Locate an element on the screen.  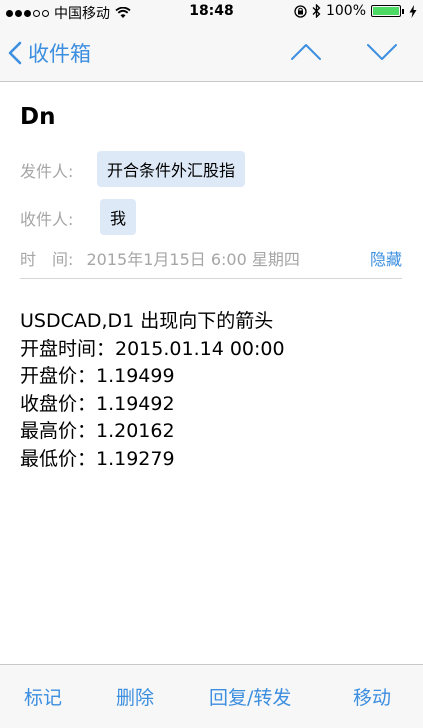
bottom-toolbar: 标记 删除 回复/转发 移动 is located at coordinates (211, 696).